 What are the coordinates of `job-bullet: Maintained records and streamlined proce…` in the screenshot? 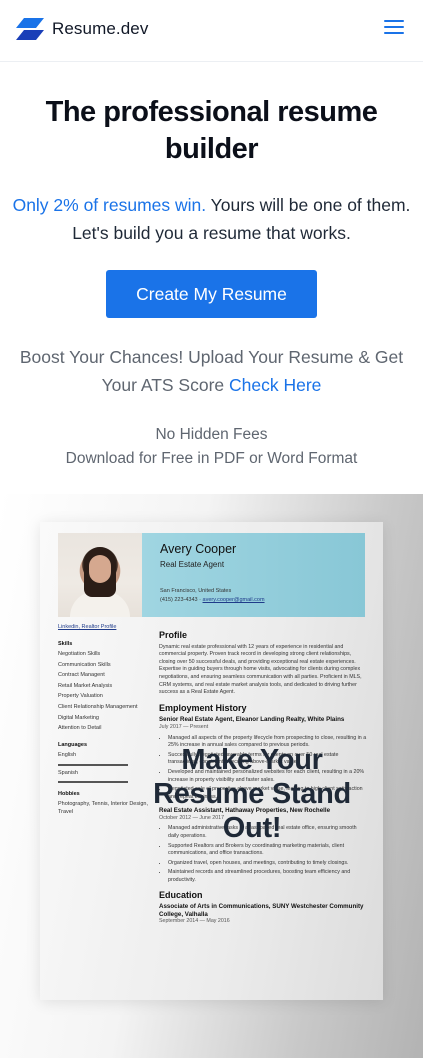 It's located at (267, 876).